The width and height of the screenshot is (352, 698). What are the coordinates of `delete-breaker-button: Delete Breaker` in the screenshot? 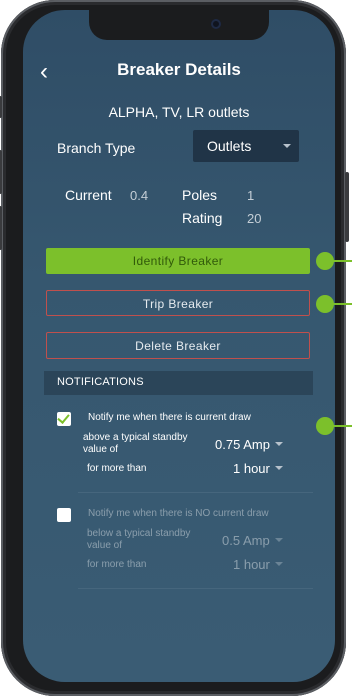 It's located at (178, 345).